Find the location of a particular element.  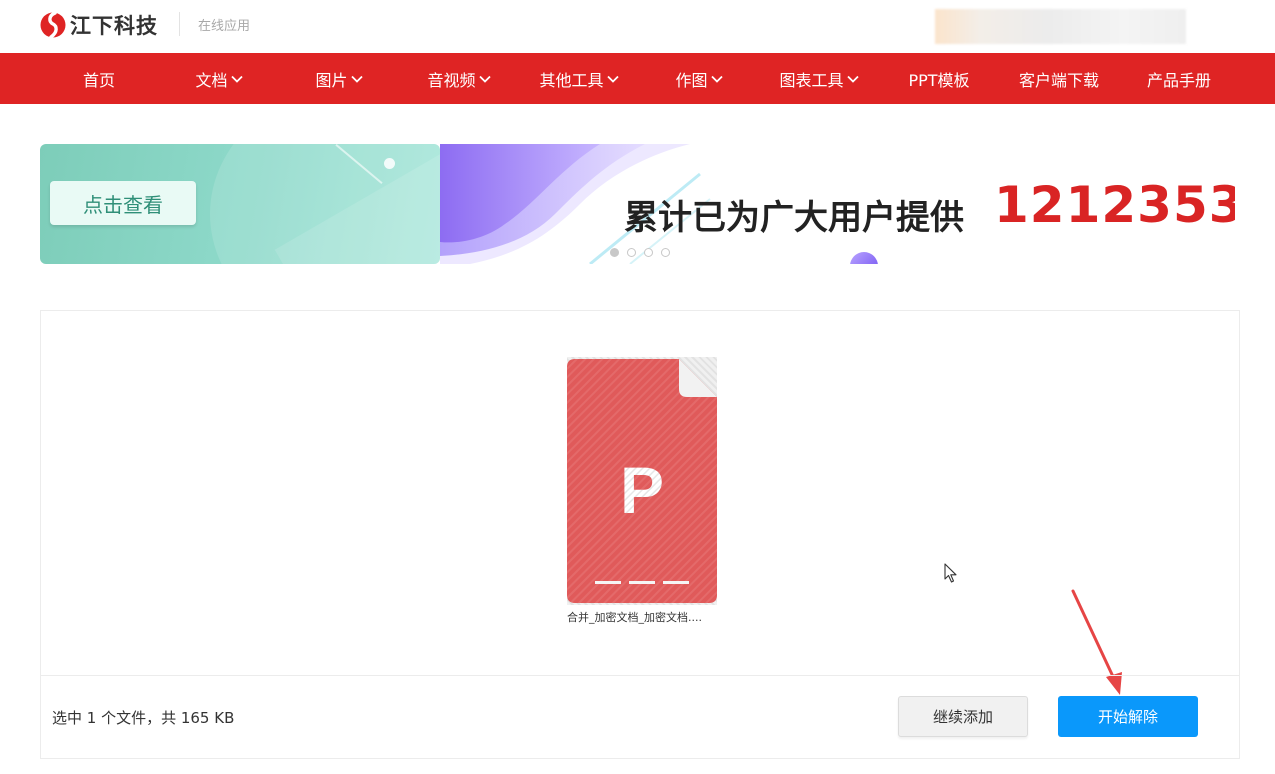

nav-item-images: 图片 is located at coordinates (339, 78).